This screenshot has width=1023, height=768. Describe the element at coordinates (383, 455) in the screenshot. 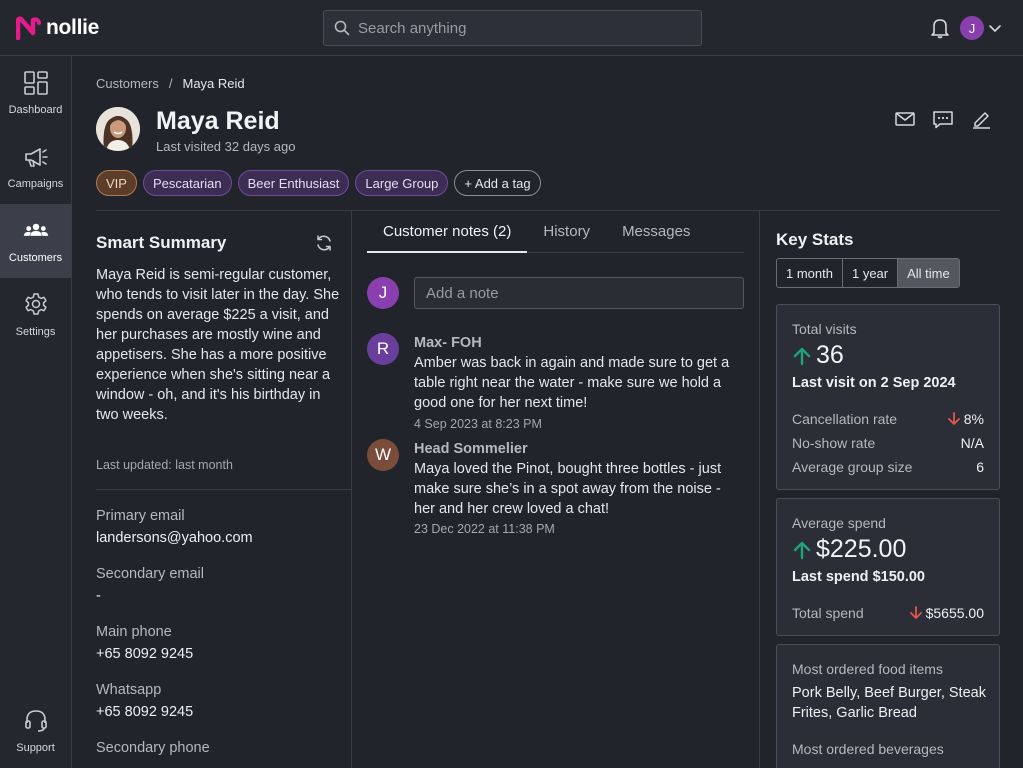

I see `note-author-avatar: W` at that location.